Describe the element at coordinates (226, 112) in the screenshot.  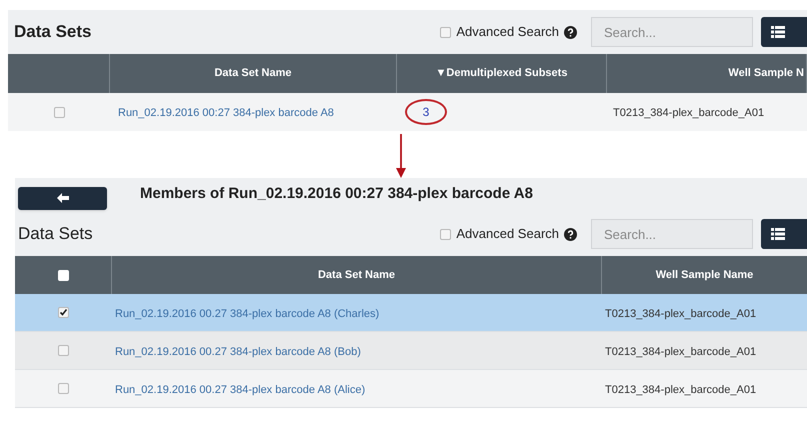
I see `data-set-link: Run_02.19.2016 00:27 384-plex barcode A8` at that location.